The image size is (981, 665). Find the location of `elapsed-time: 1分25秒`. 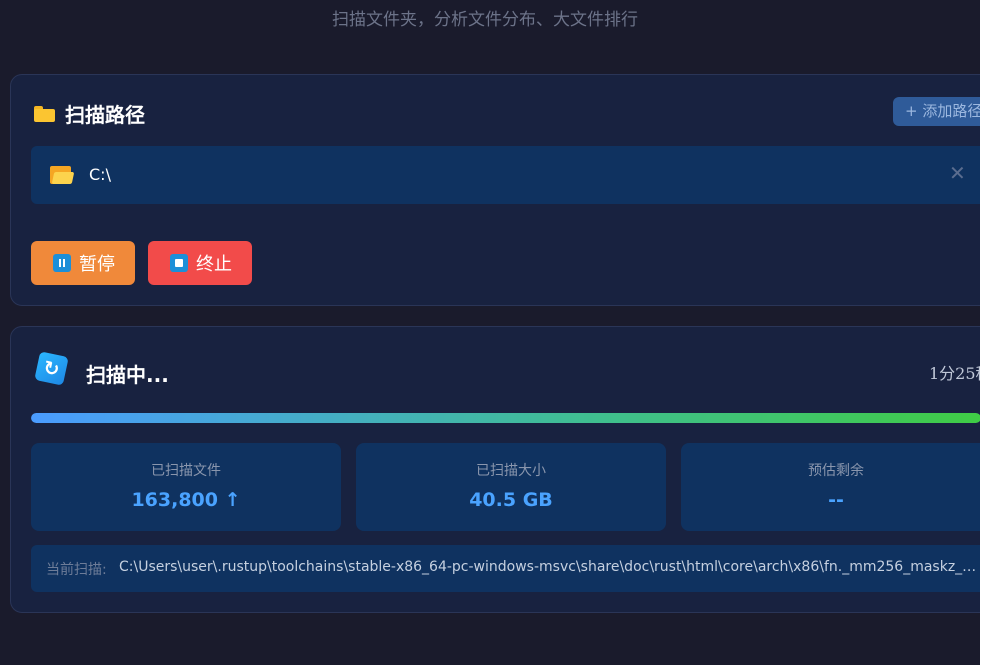

elapsed-time: 1分25秒 is located at coordinates (955, 373).